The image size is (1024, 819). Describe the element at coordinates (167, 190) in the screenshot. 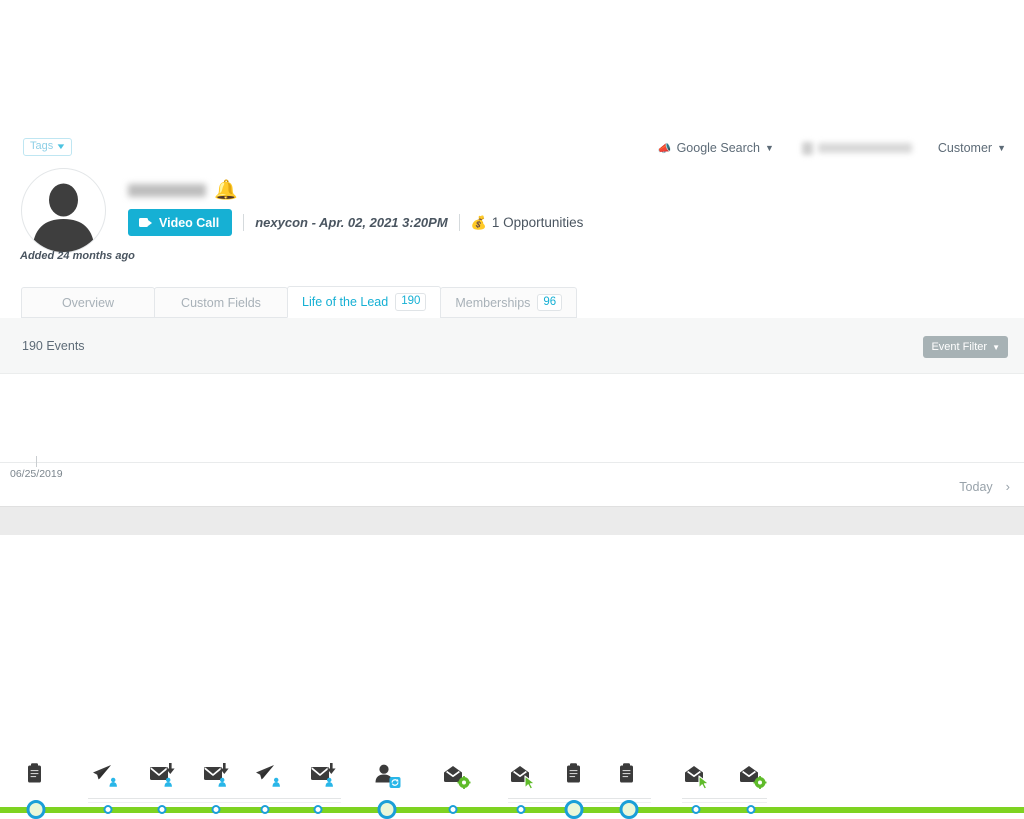

I see `redacted-lead-name` at that location.